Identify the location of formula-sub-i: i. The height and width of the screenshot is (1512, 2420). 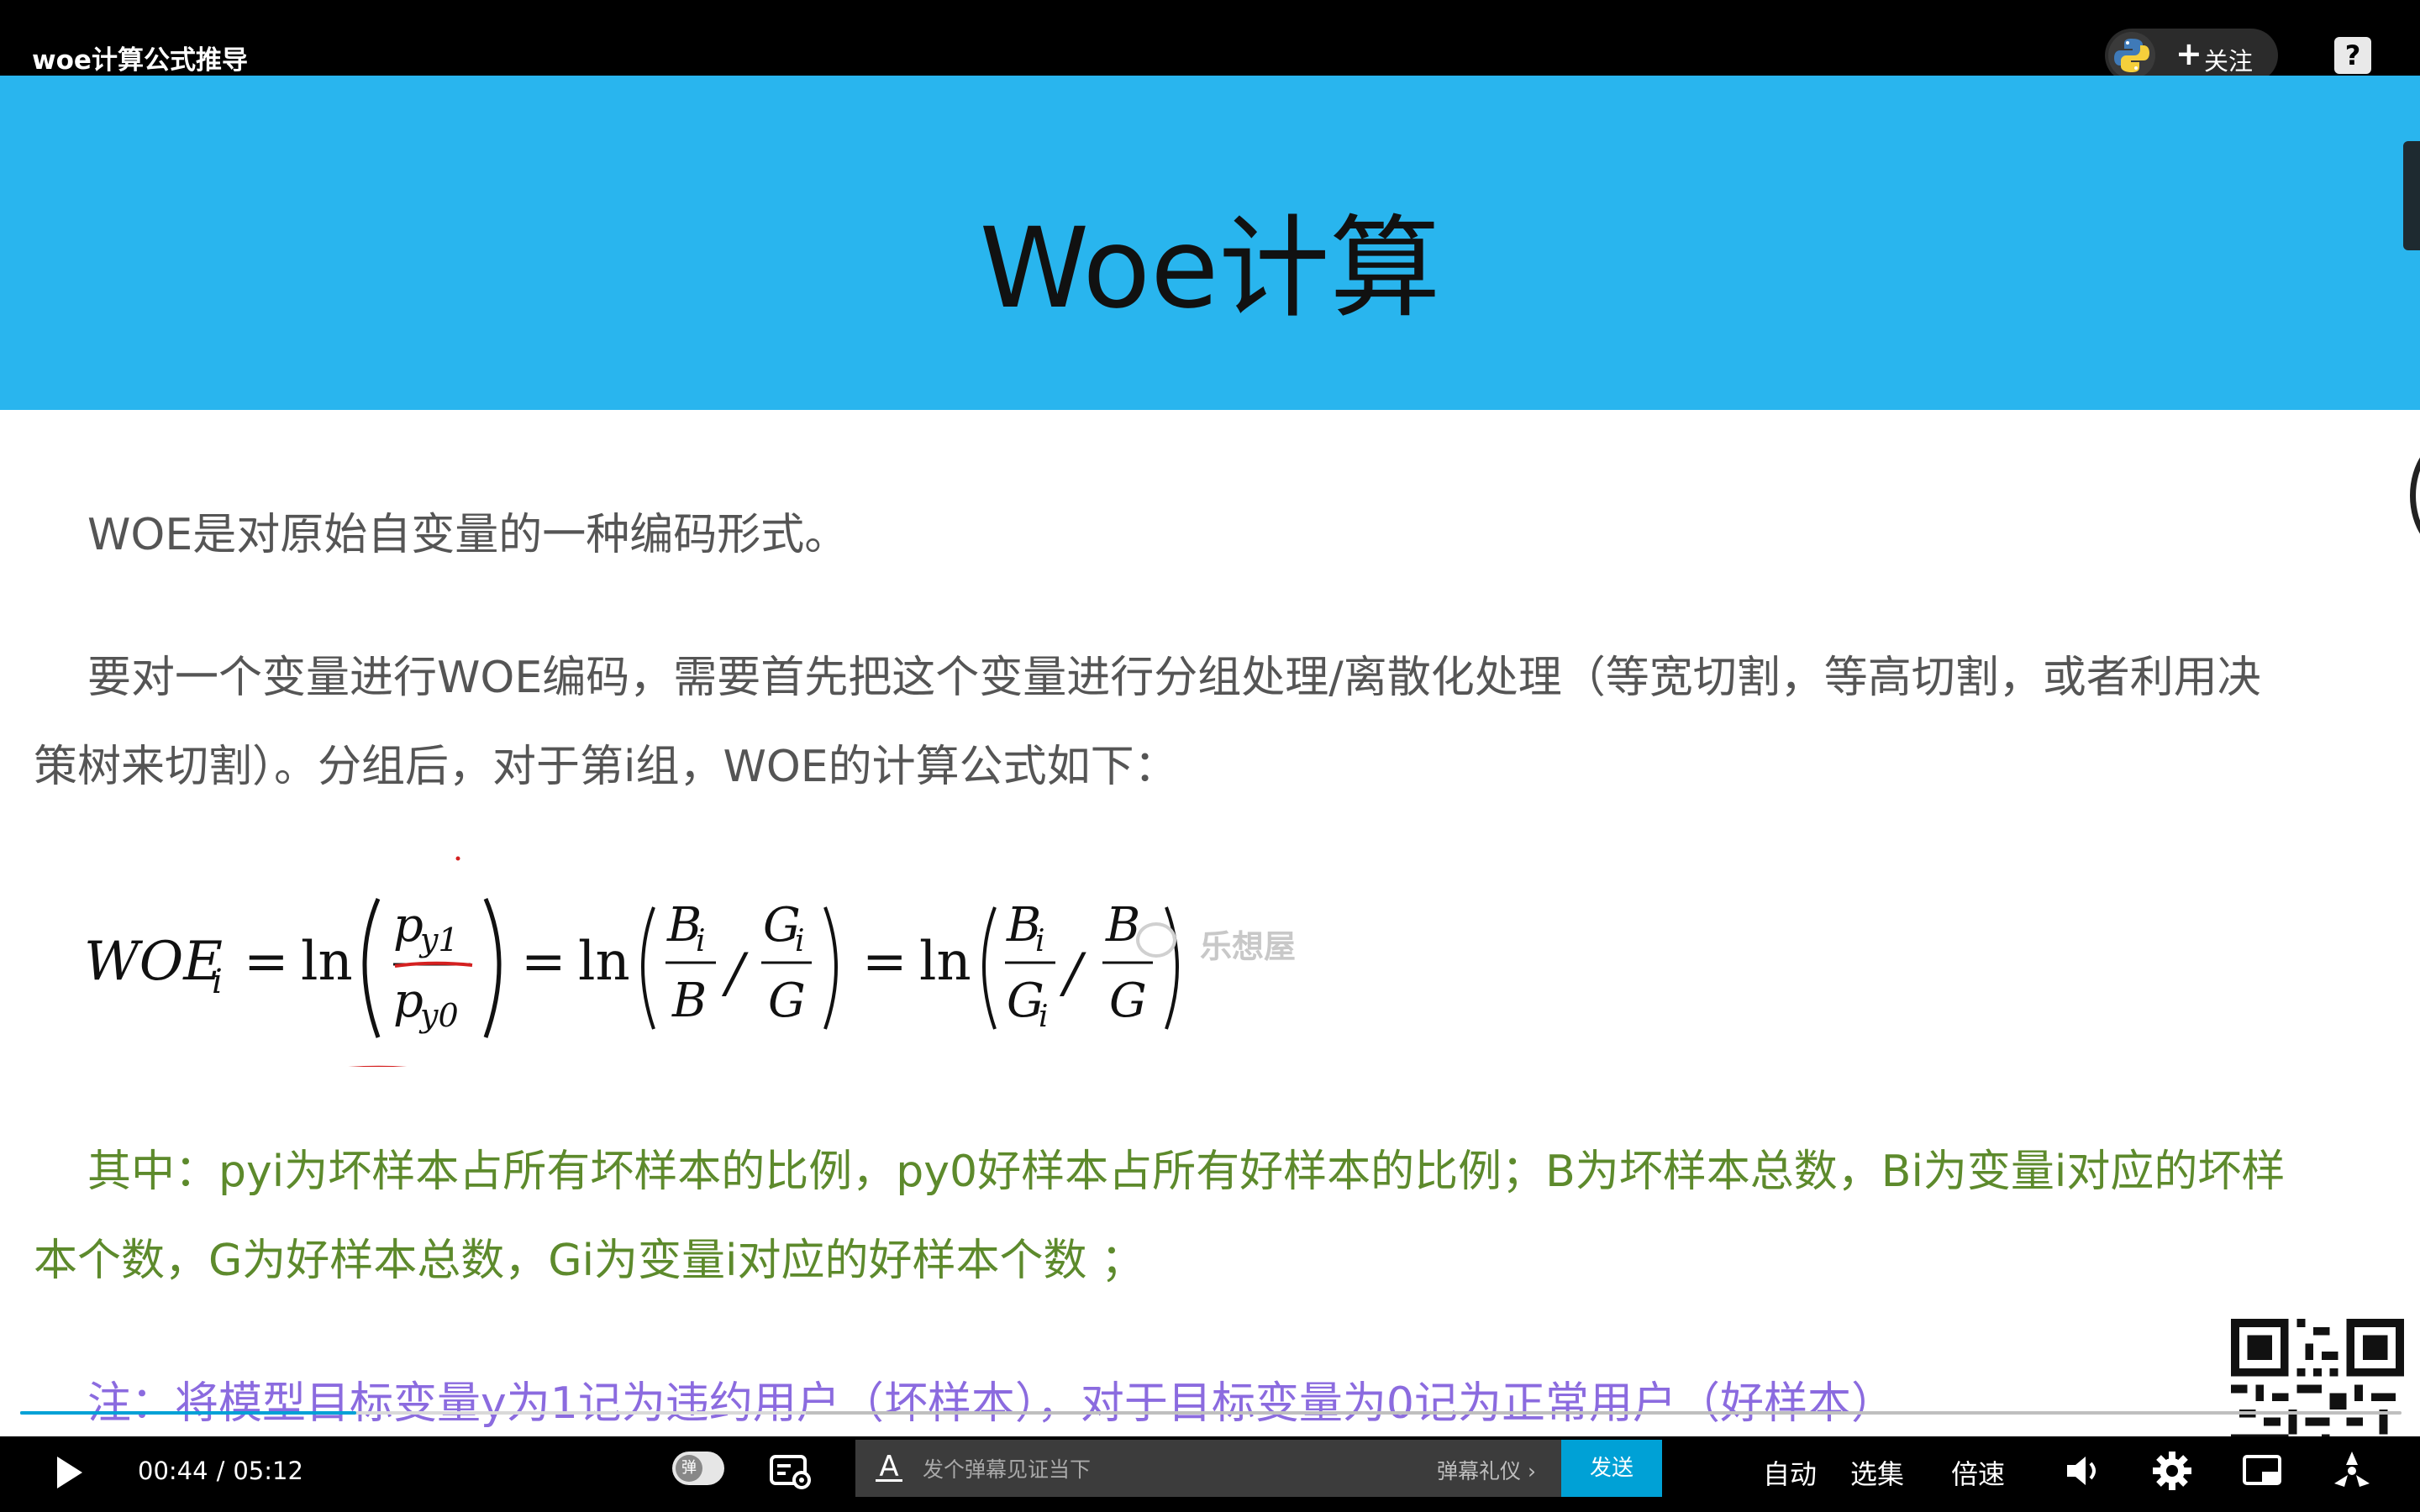
(218, 982).